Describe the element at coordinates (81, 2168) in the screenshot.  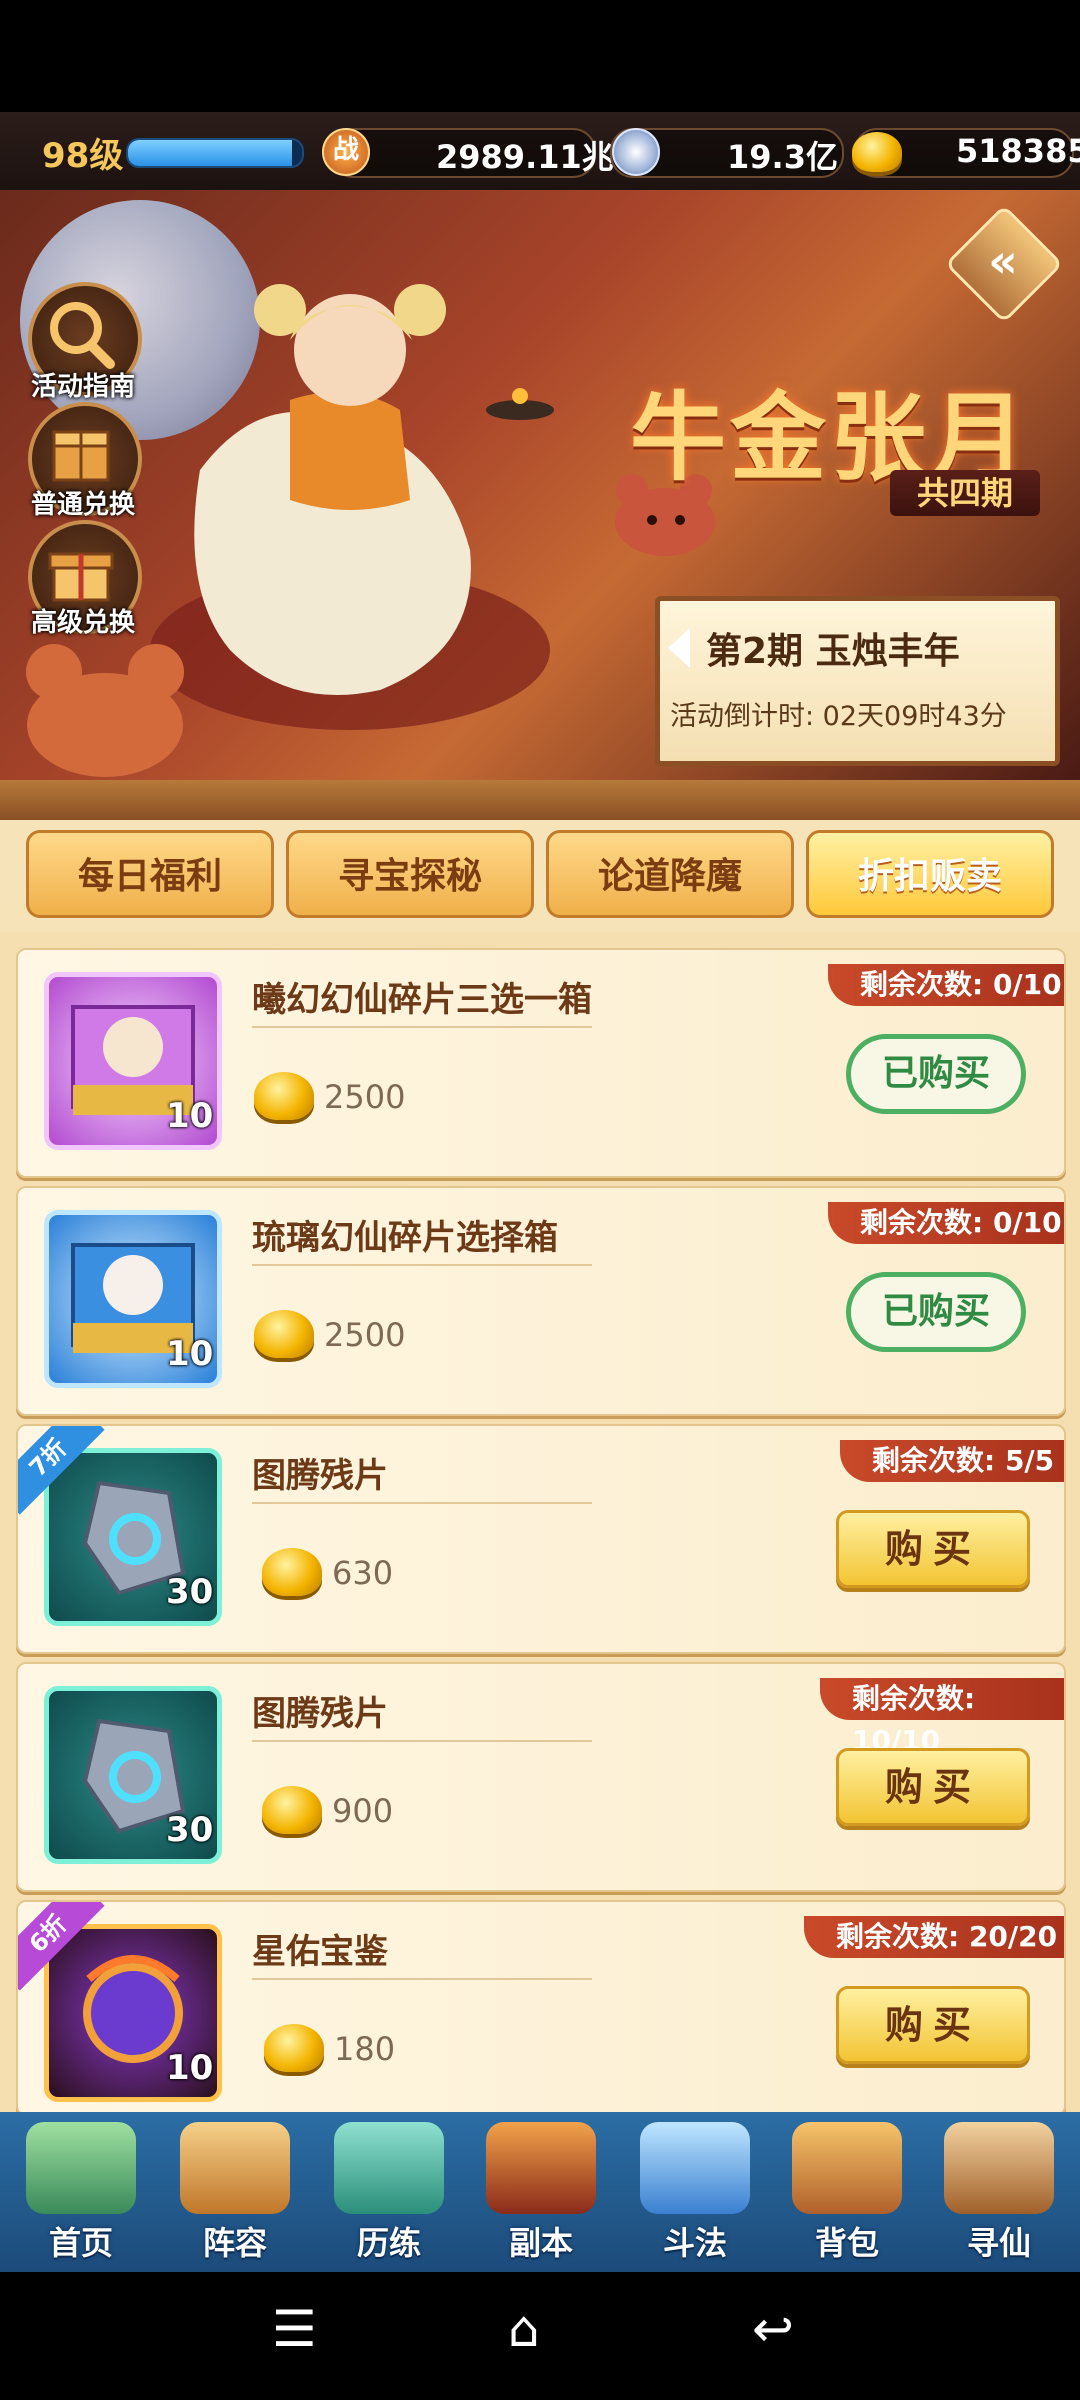
I see `home-island-icon` at that location.